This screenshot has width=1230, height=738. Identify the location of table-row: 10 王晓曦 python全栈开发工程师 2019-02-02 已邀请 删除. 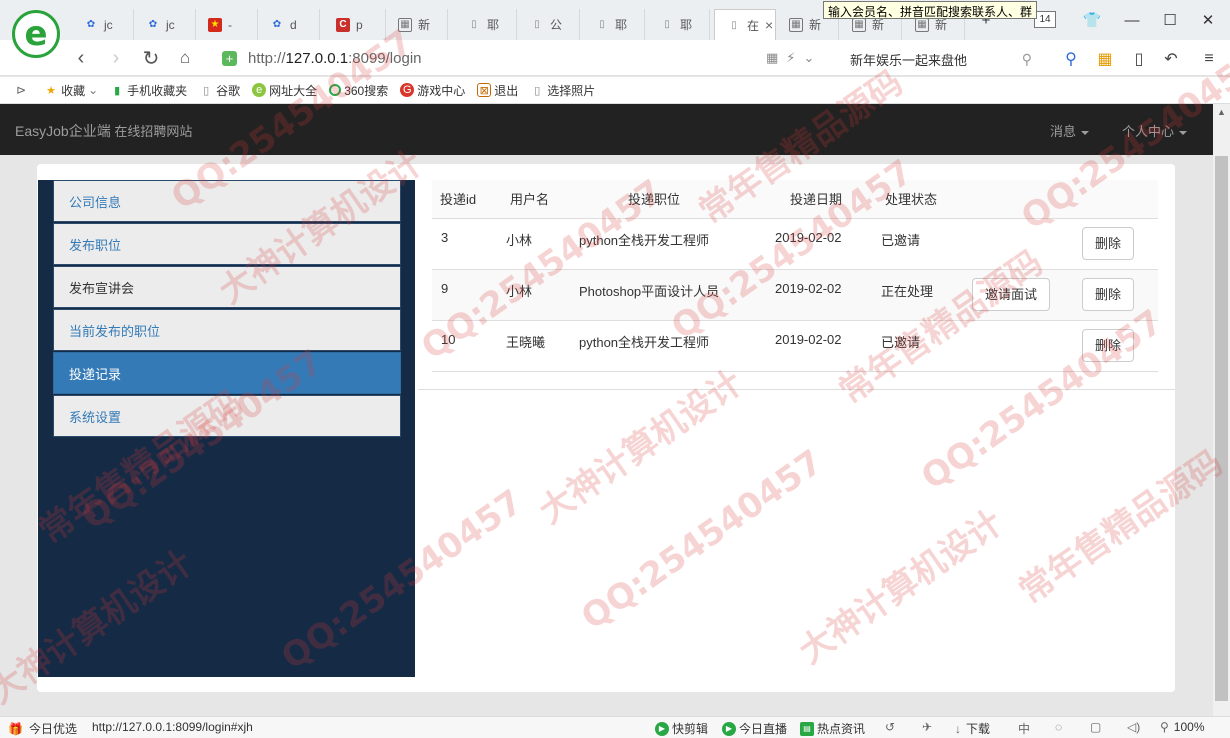
(795, 346).